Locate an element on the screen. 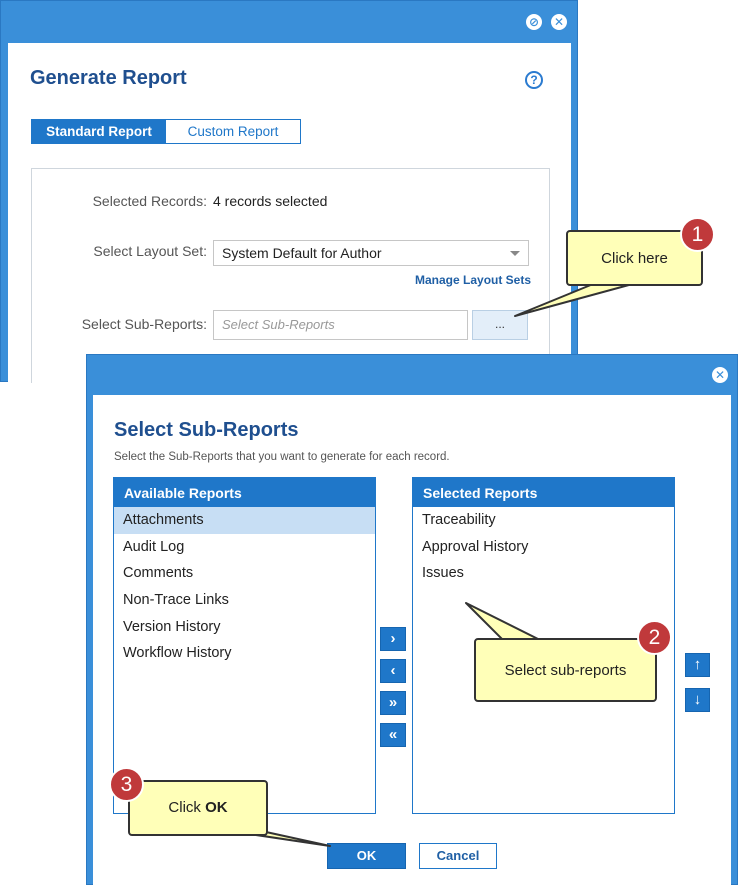 The height and width of the screenshot is (885, 738). arrow-down-icon: ↓ is located at coordinates (697, 699).